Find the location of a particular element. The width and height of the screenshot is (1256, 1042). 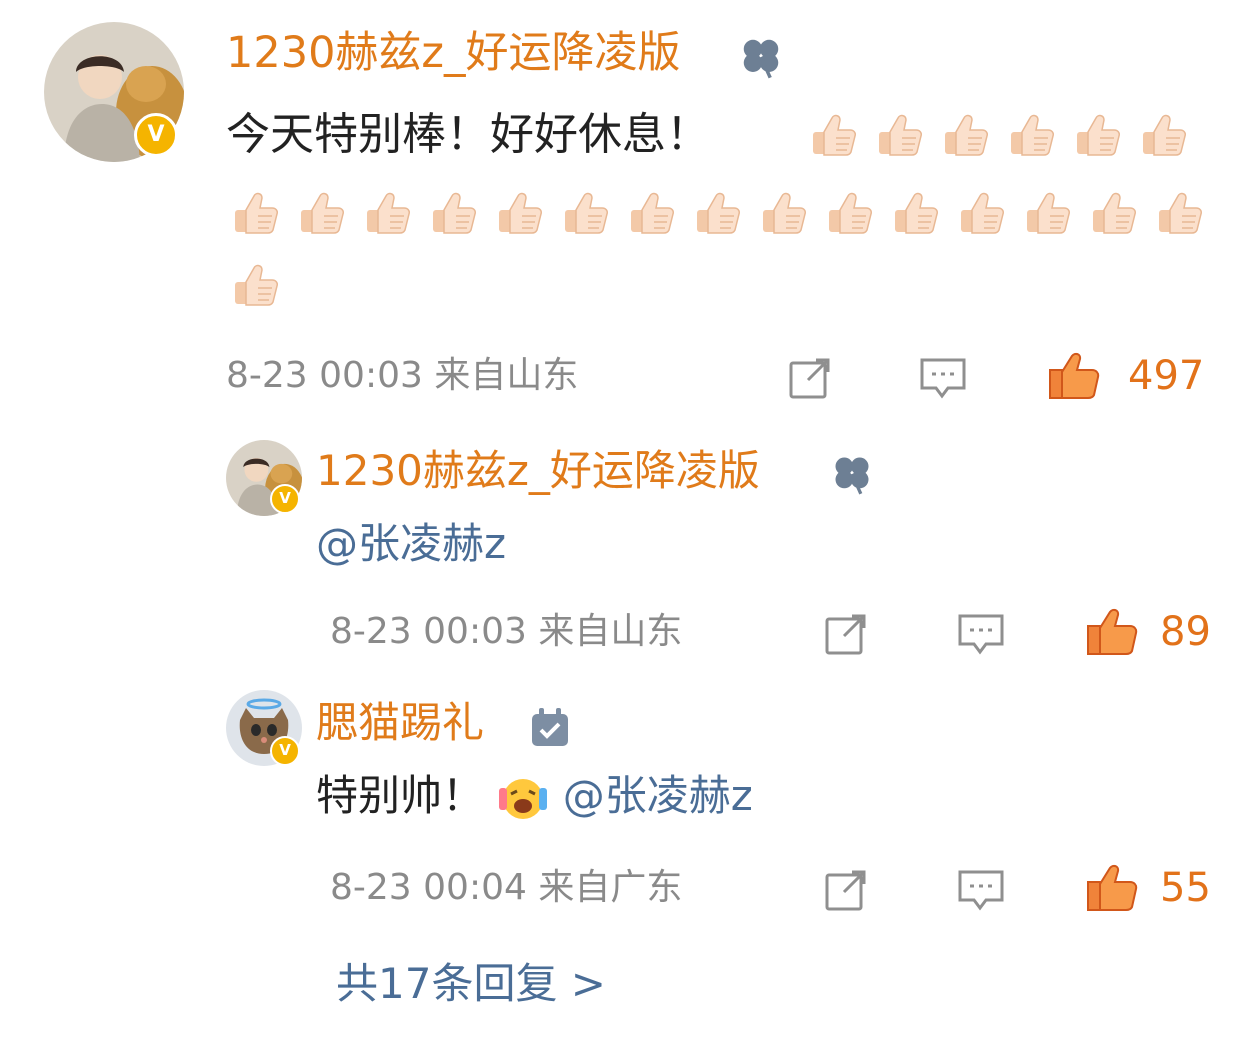

like-count: 89 is located at coordinates (1185, 632).